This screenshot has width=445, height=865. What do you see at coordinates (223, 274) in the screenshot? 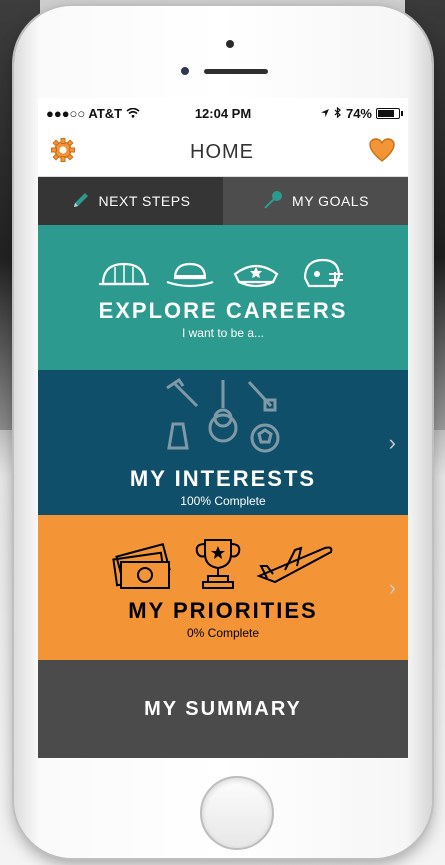
I see `career-hats-icons` at bounding box center [223, 274].